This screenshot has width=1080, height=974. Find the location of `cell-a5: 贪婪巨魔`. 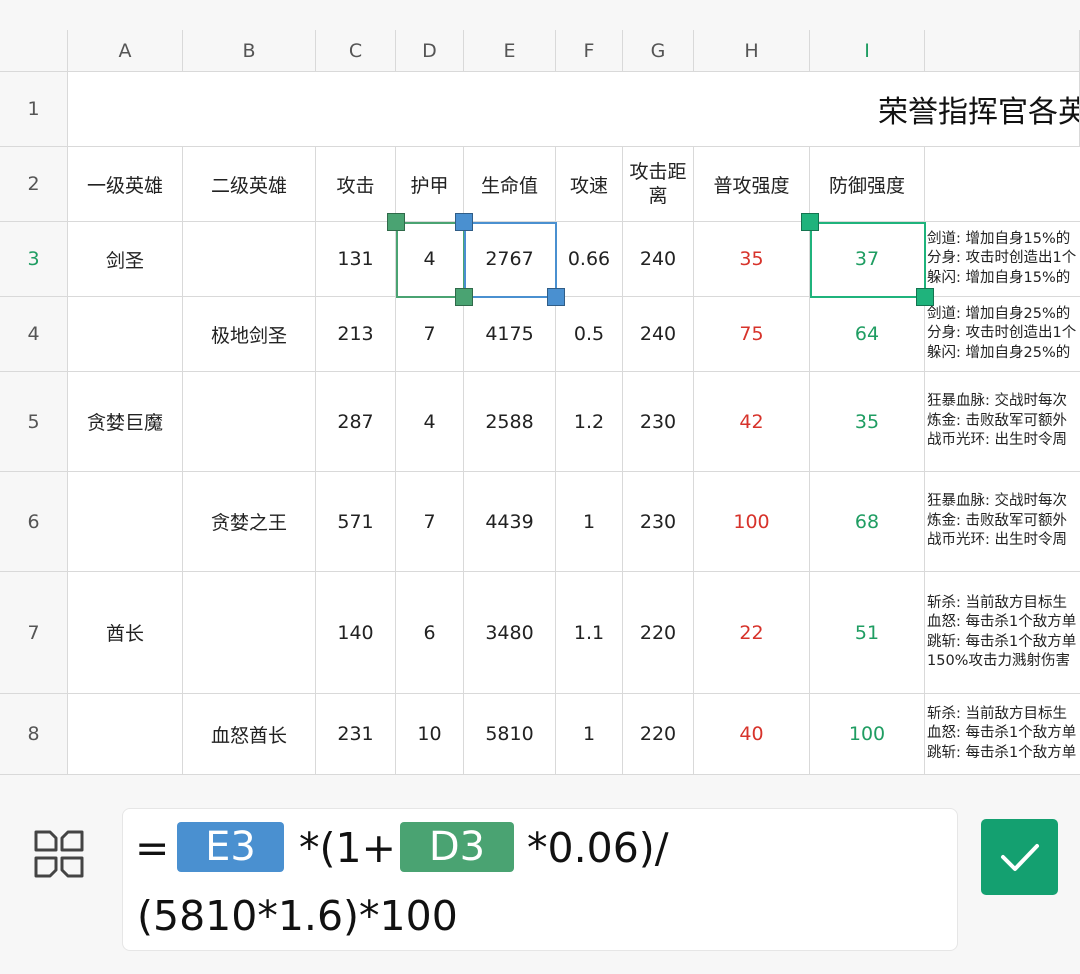

cell-a5: 贪婪巨魔 is located at coordinates (125, 422).